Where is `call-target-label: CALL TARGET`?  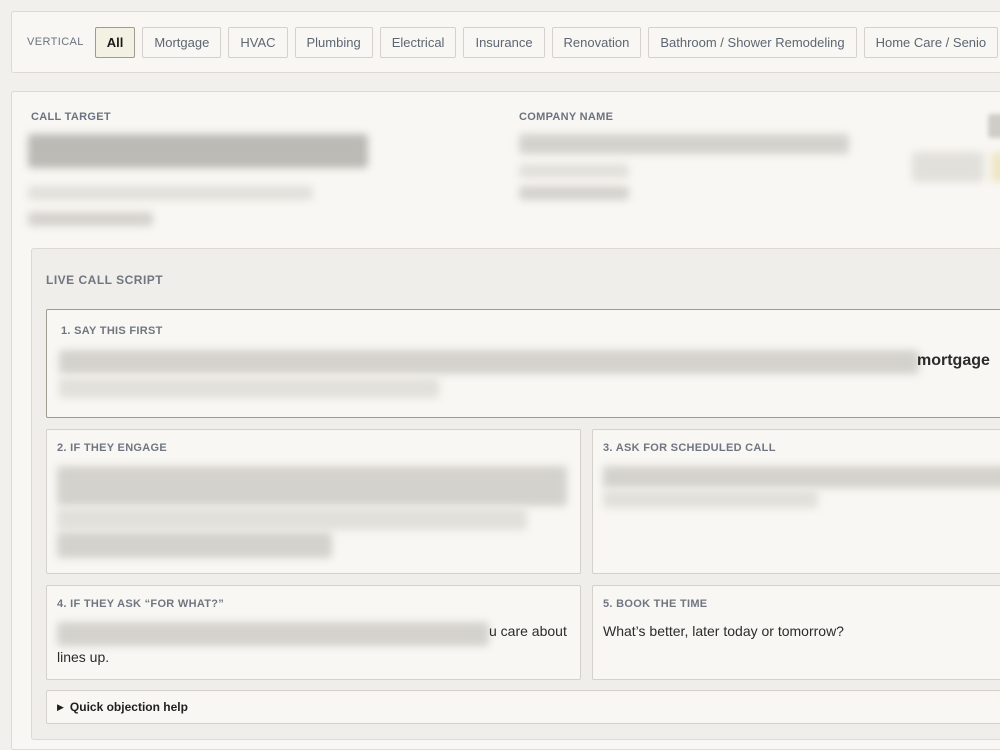 call-target-label: CALL TARGET is located at coordinates (71, 117).